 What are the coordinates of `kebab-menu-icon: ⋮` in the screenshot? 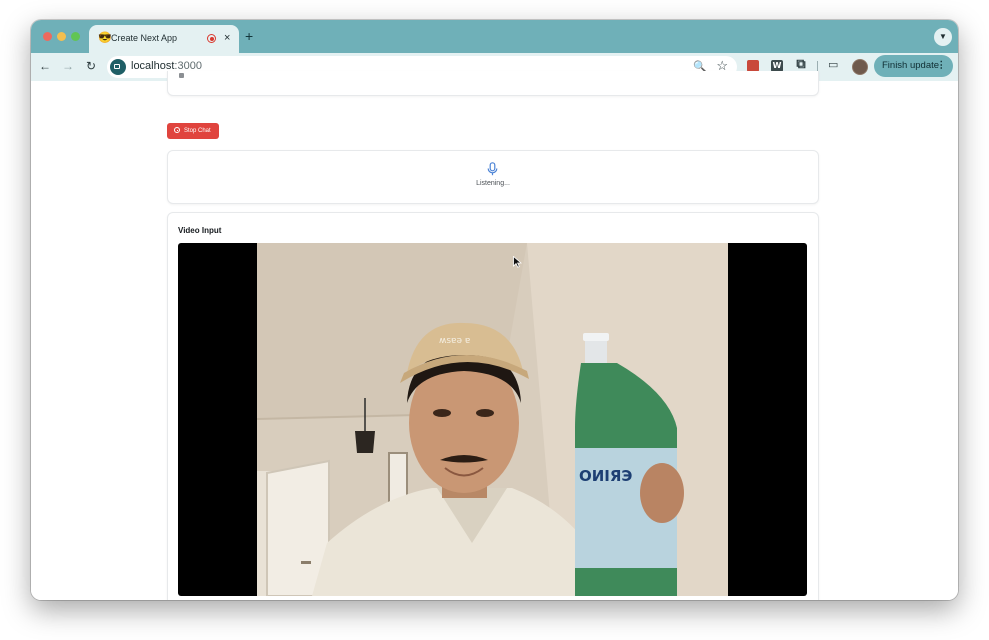 It's located at (942, 66).